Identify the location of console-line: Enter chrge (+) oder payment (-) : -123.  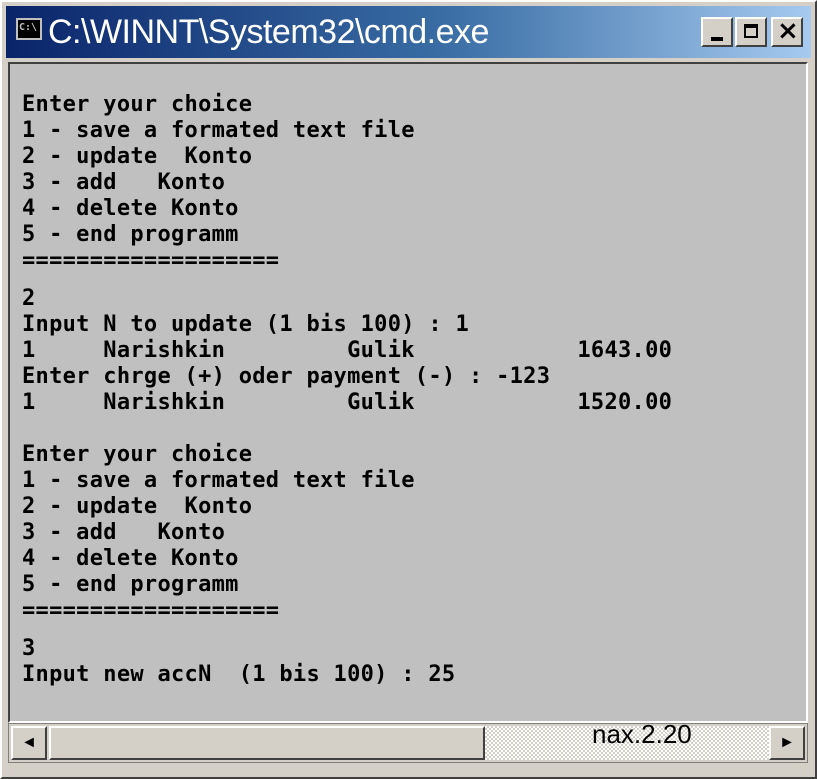
(286, 376).